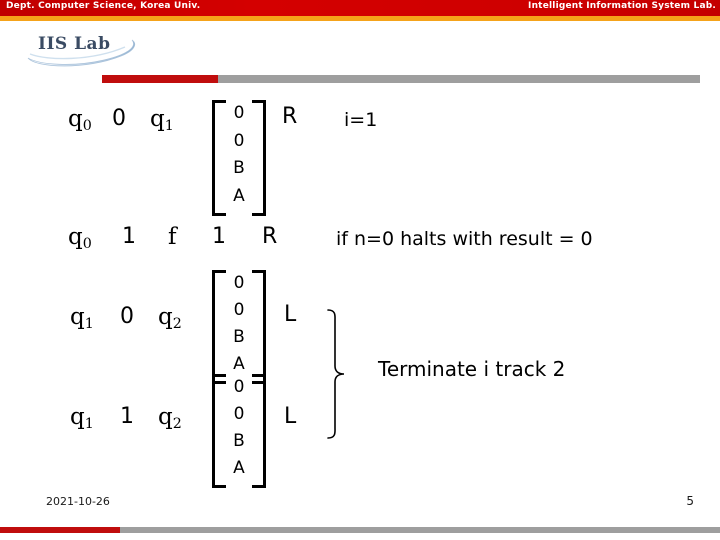  I want to click on rule-3-write-vector: 0 0 B A, so click(239, 431).